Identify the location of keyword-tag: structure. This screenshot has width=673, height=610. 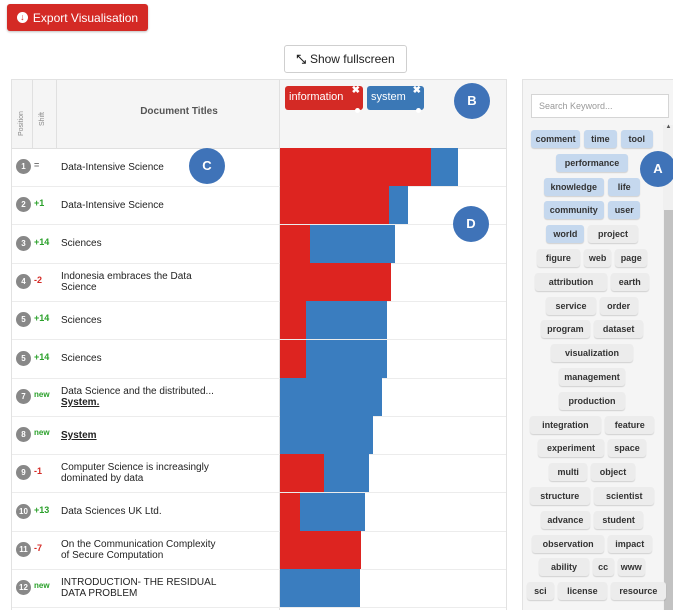
(559, 496).